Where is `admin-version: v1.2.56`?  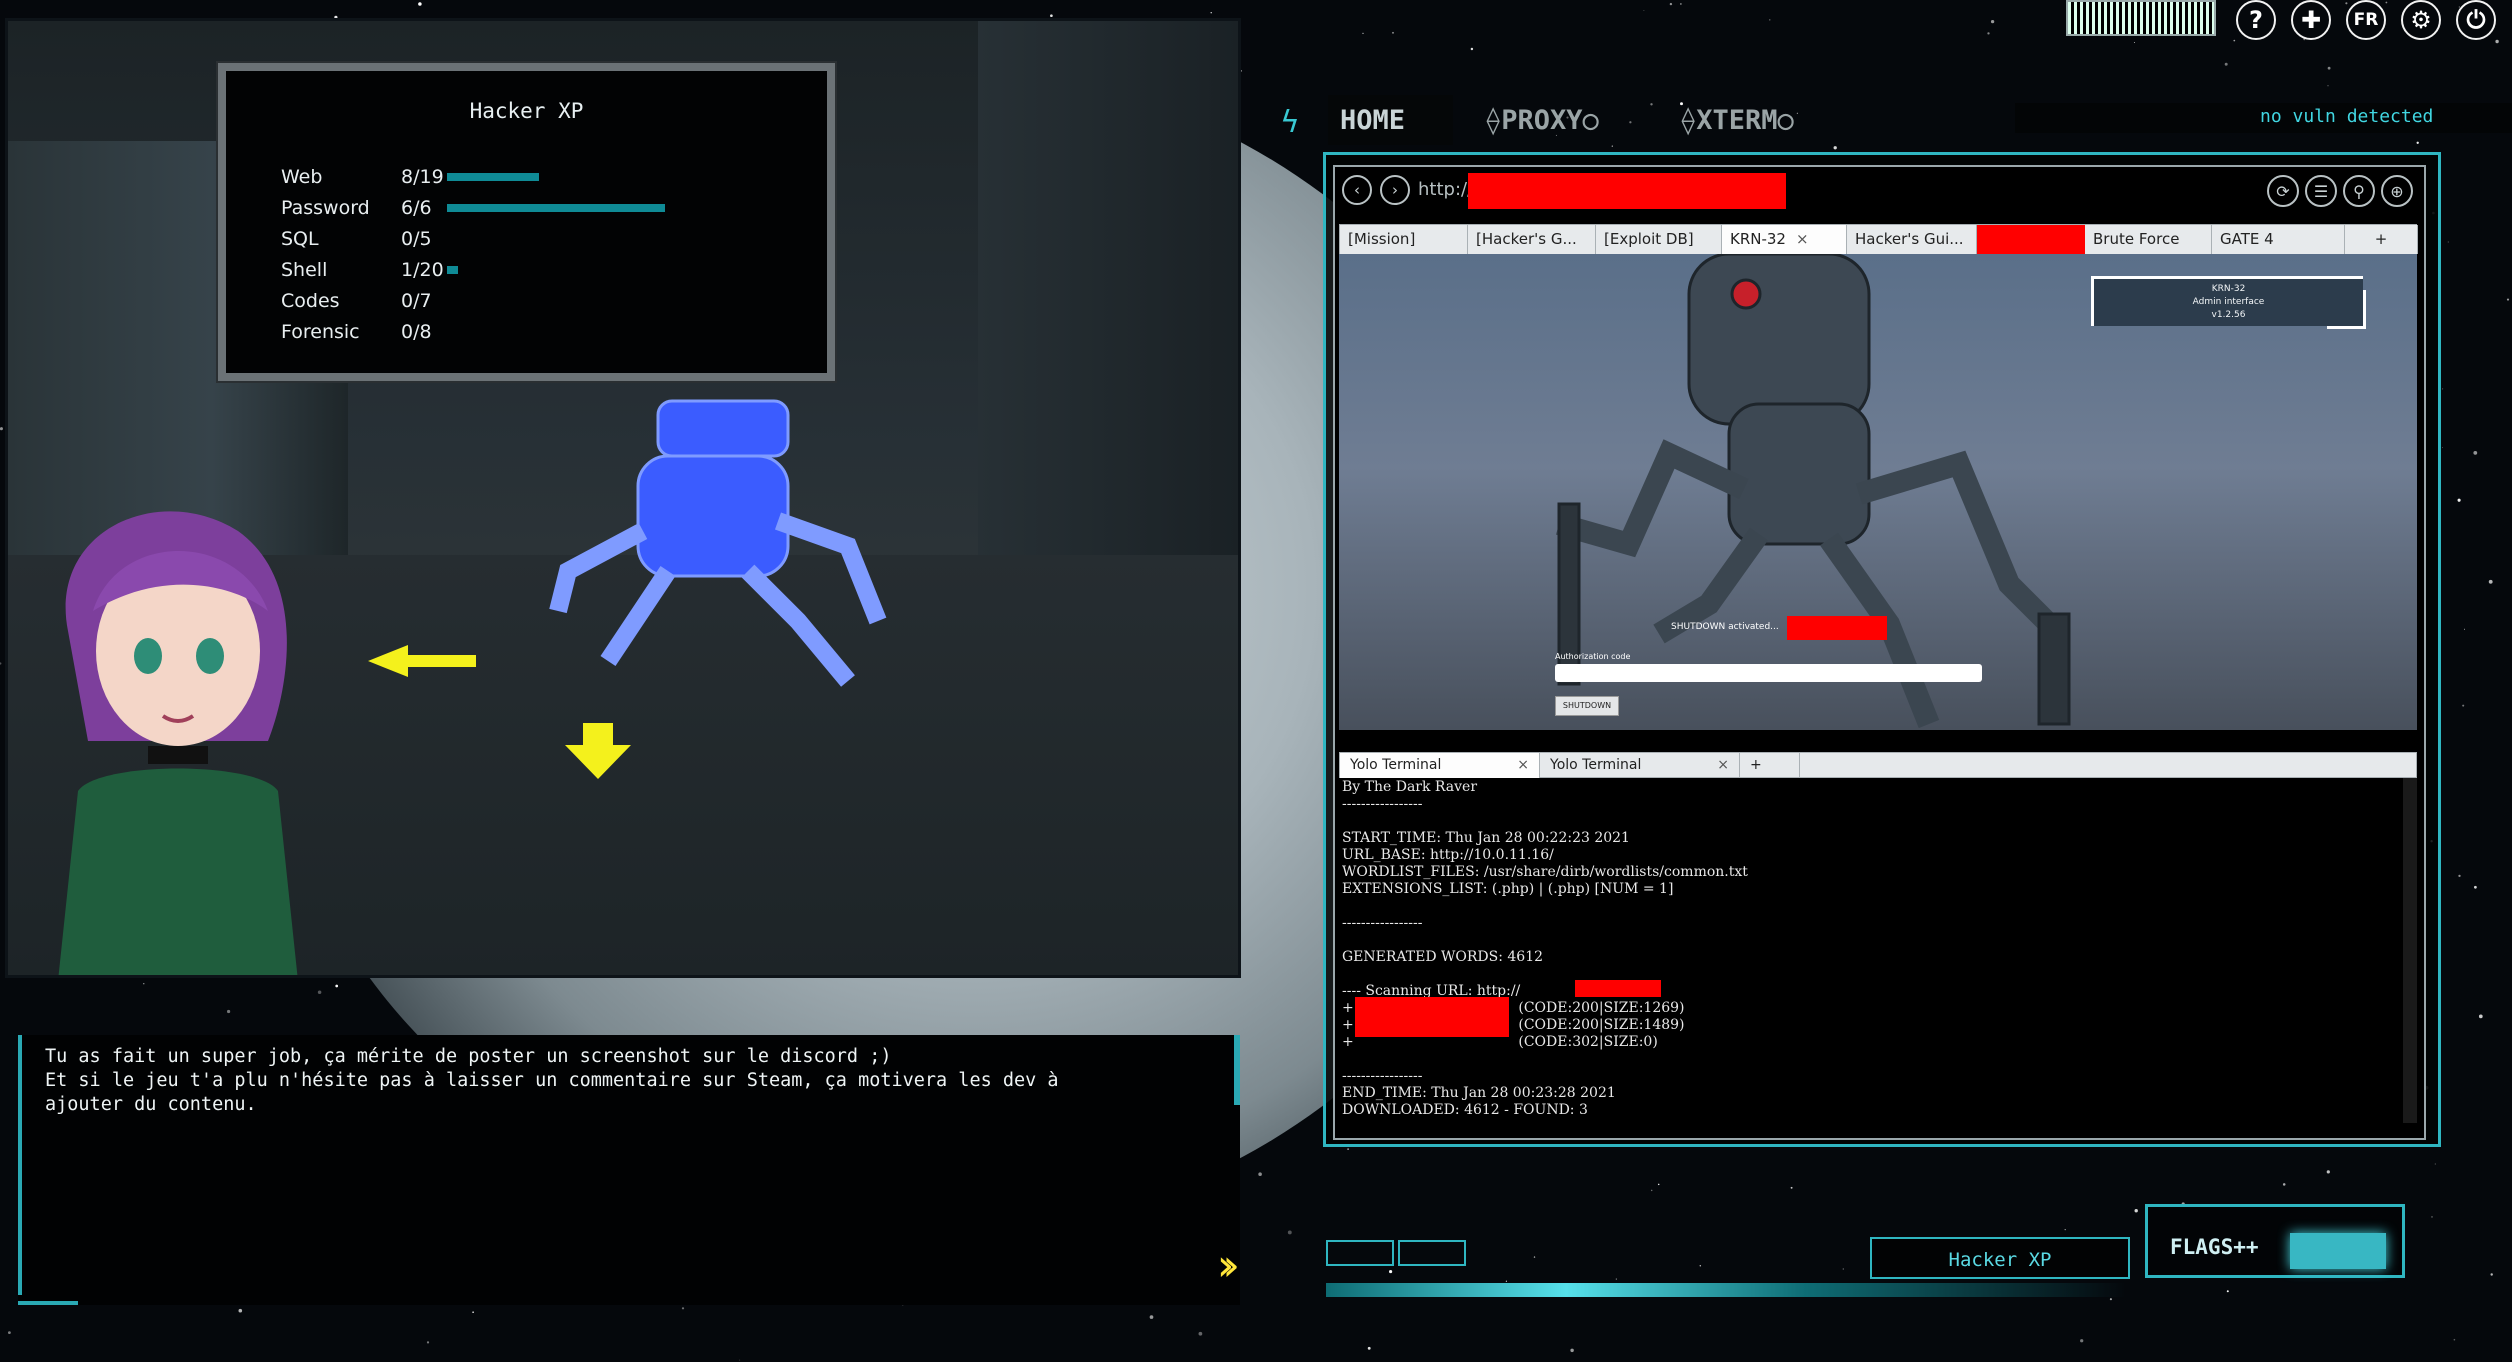
admin-version: v1.2.56 is located at coordinates (2228, 315).